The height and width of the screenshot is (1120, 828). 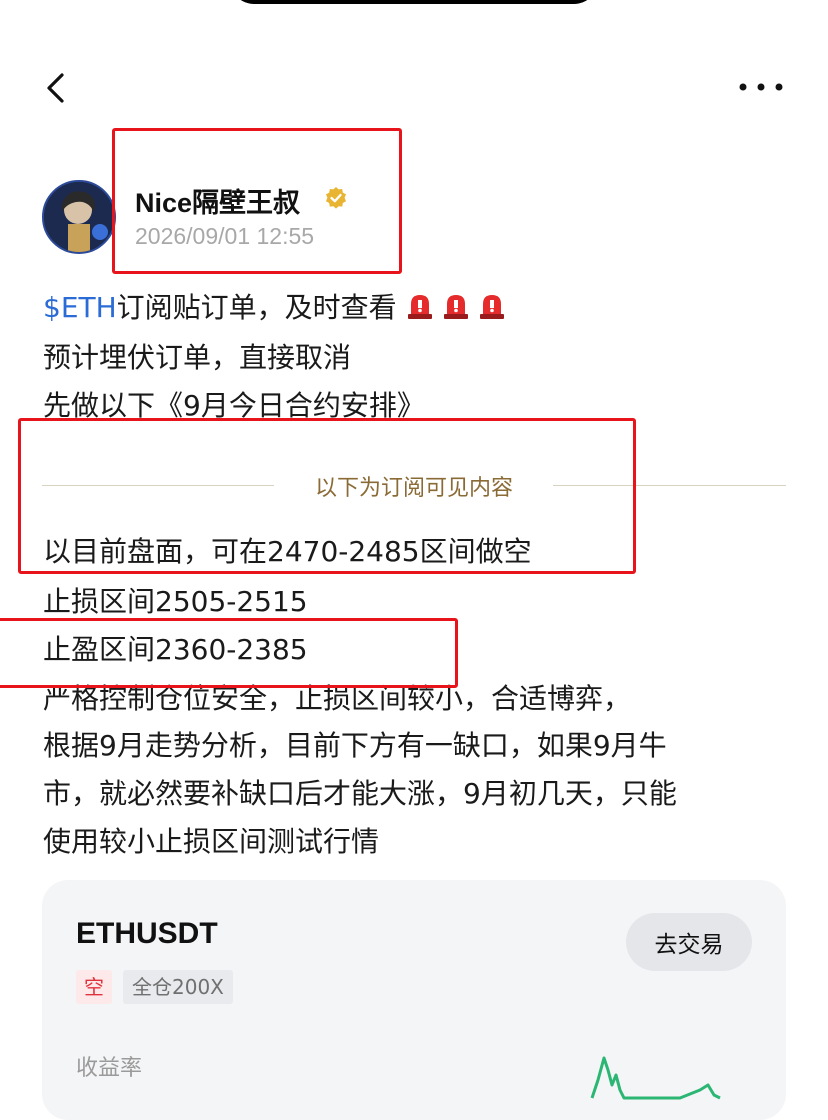 I want to click on post-line-9: 市，就必然要补缺口后才能大涨，9月初几天，只能, so click(x=360, y=793).